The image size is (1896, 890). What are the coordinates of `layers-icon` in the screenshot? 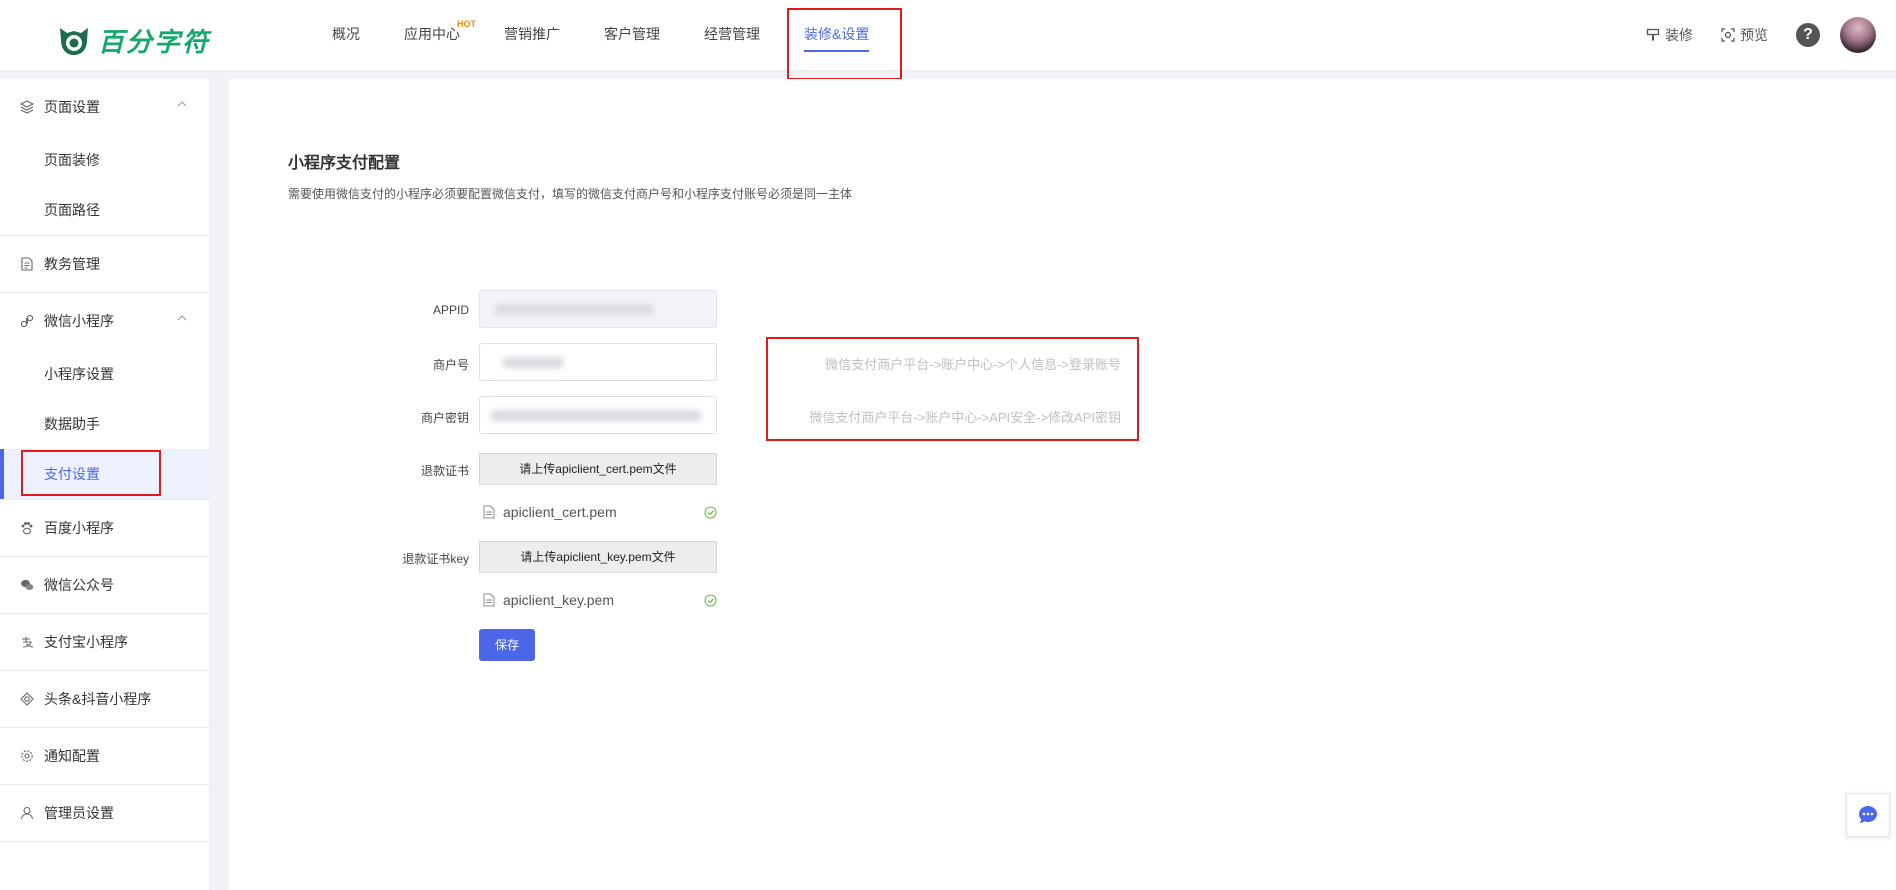 It's located at (27, 107).